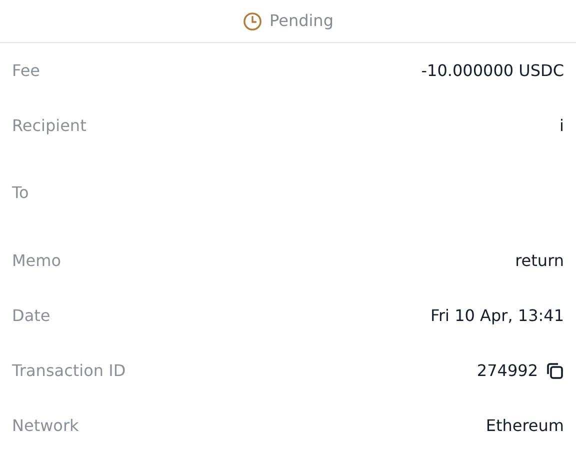 This screenshot has width=576, height=449. What do you see at coordinates (507, 371) in the screenshot?
I see `detail-value: 274992` at bounding box center [507, 371].